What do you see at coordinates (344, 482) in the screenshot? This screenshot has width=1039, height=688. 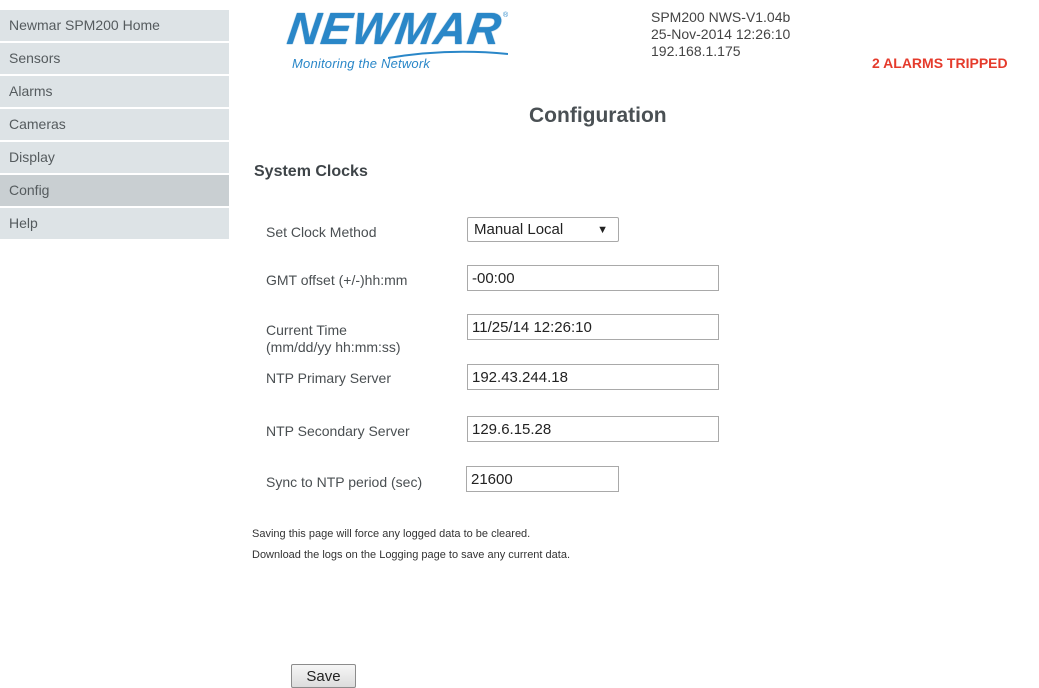 I see `sync-period-label: Sync to NTP period (sec)` at bounding box center [344, 482].